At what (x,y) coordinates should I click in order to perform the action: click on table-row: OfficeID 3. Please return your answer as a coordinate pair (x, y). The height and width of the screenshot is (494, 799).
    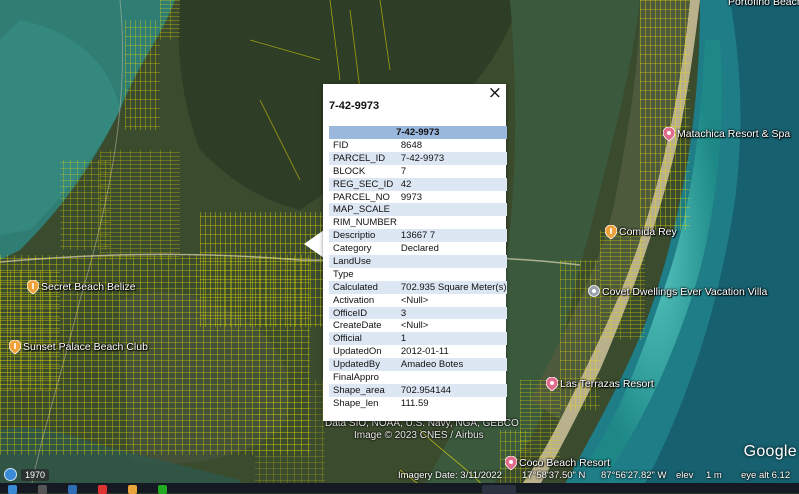
    Looking at the image, I should click on (418, 313).